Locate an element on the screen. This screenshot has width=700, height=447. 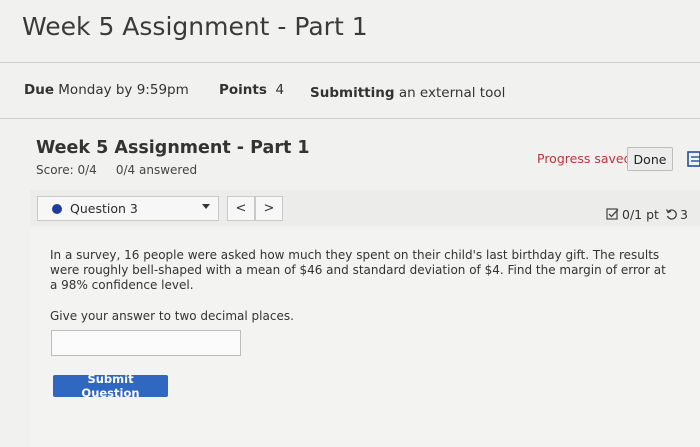
submitting-label: Submitting is located at coordinates (352, 93).